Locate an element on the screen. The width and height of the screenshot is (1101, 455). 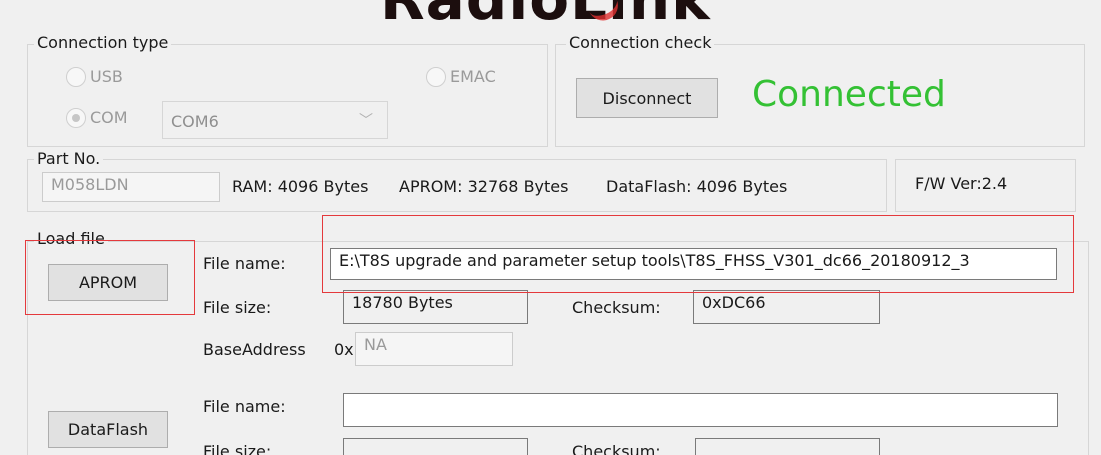
fw-version: F/W Ver:2.4 is located at coordinates (961, 183).